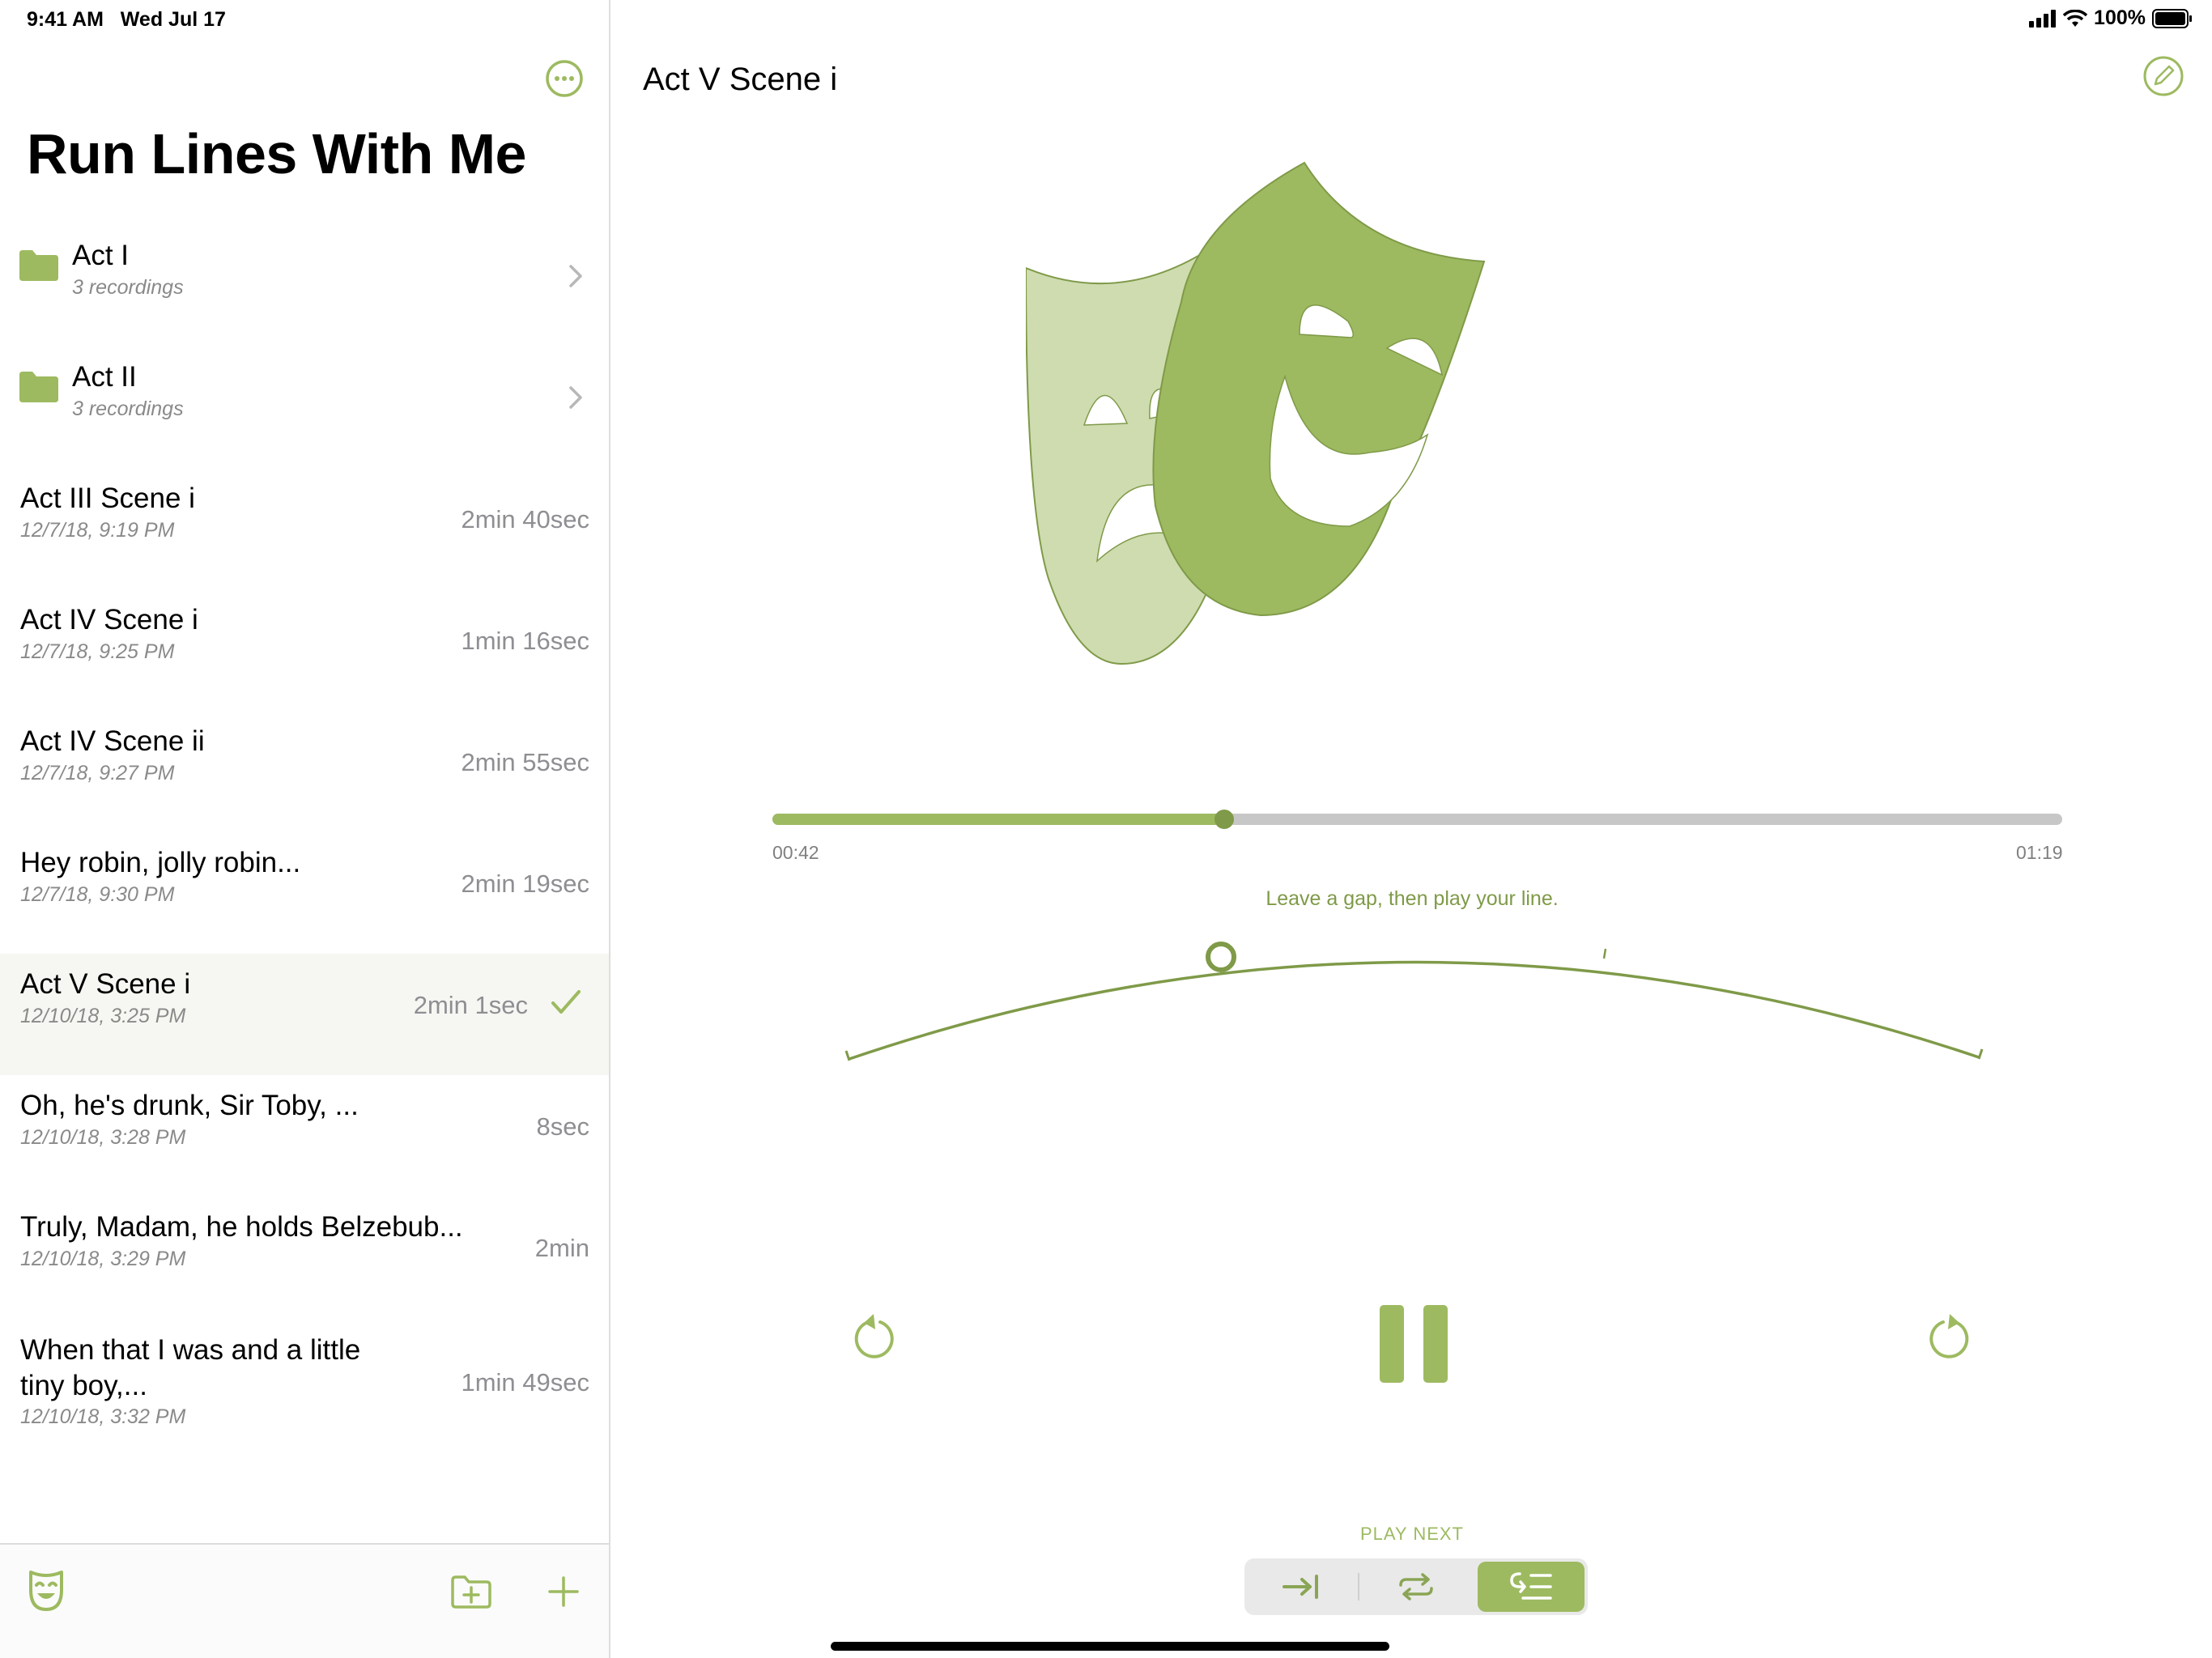 This screenshot has height=1658, width=2212. Describe the element at coordinates (98, 894) in the screenshot. I see `recording-date: 12/7/18, 9:30 PM` at that location.